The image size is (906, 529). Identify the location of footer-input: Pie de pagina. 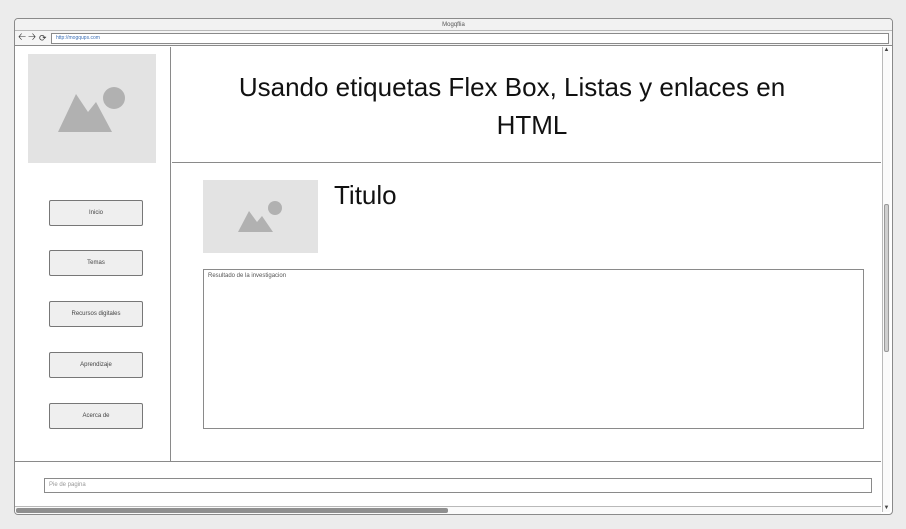
(458, 485).